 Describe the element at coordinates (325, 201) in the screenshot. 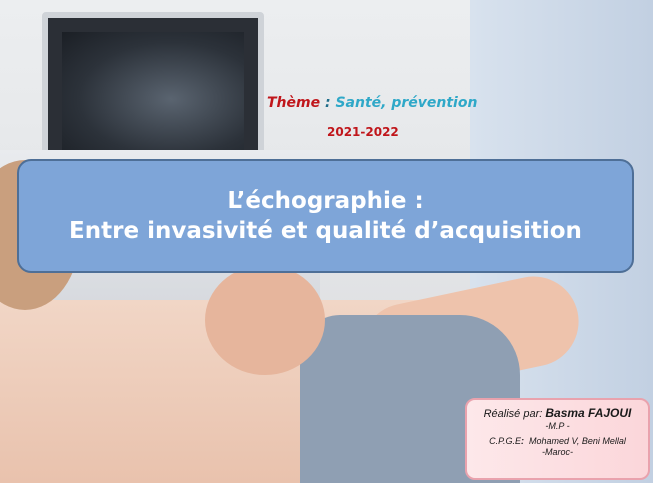

I see `title-line-1: L’échographie :` at that location.